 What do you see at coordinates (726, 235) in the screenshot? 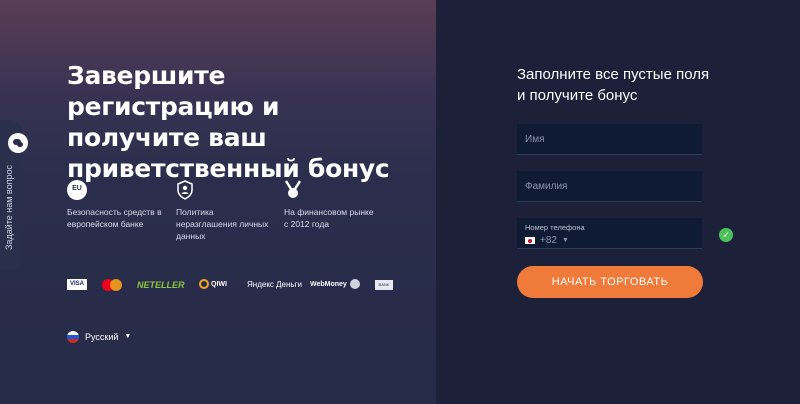
I see `check-icon: ✓` at bounding box center [726, 235].